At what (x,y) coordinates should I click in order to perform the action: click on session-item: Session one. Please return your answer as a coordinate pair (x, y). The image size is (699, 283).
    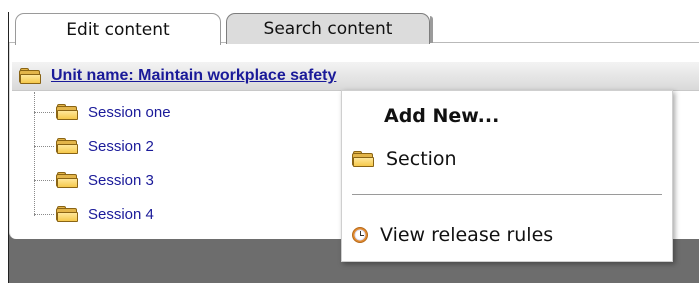
    Looking at the image, I should click on (102, 112).